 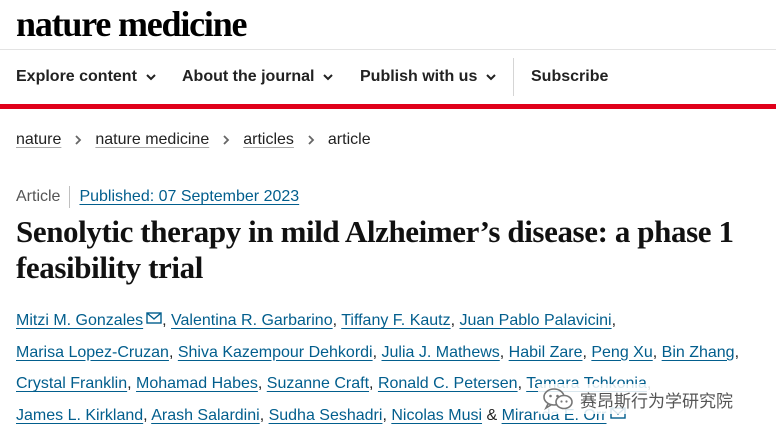 I want to click on author-link: Tiffany F. Kautz, so click(x=395, y=320).